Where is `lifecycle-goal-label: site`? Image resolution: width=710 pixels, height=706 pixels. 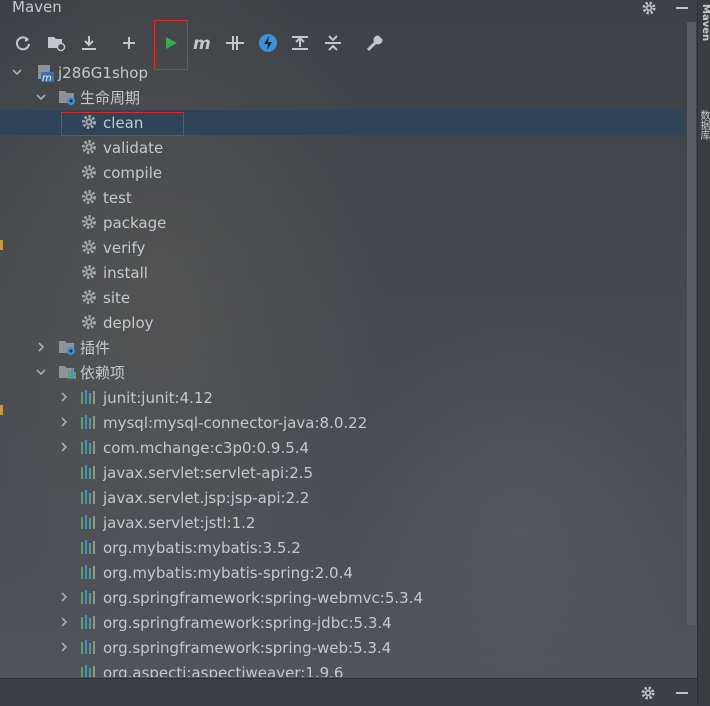
lifecycle-goal-label: site is located at coordinates (117, 297).